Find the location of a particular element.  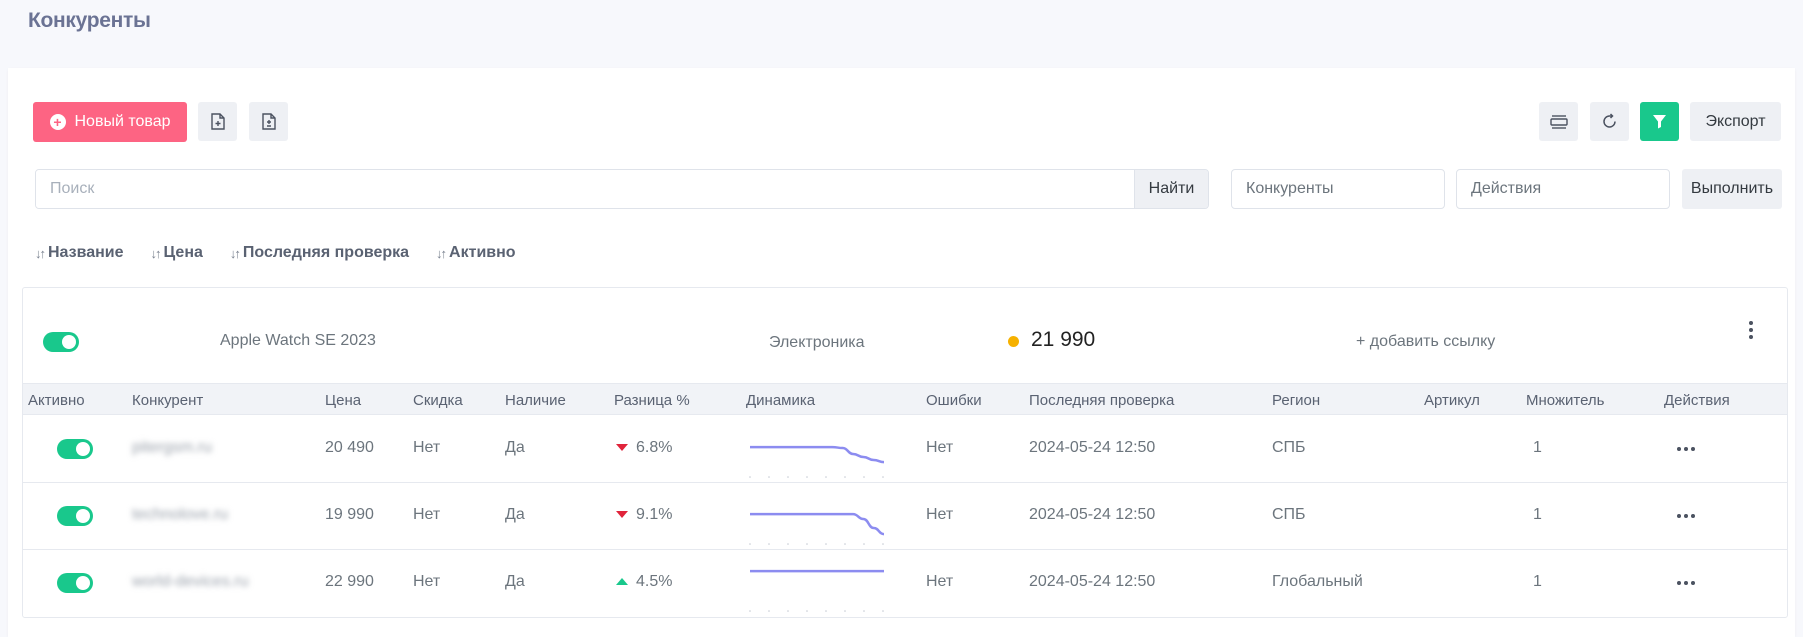

col-active: Активно is located at coordinates (56, 400).